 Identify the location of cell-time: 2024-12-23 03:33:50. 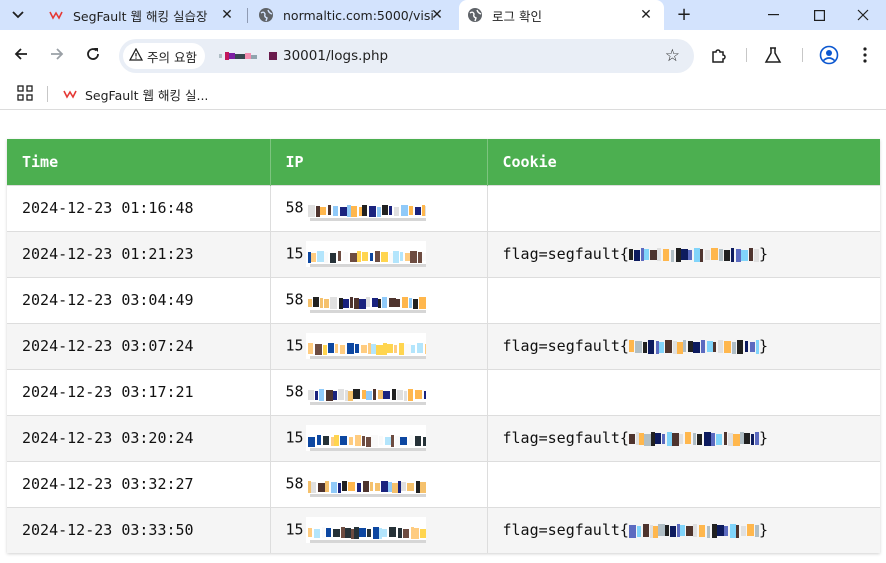
(139, 529).